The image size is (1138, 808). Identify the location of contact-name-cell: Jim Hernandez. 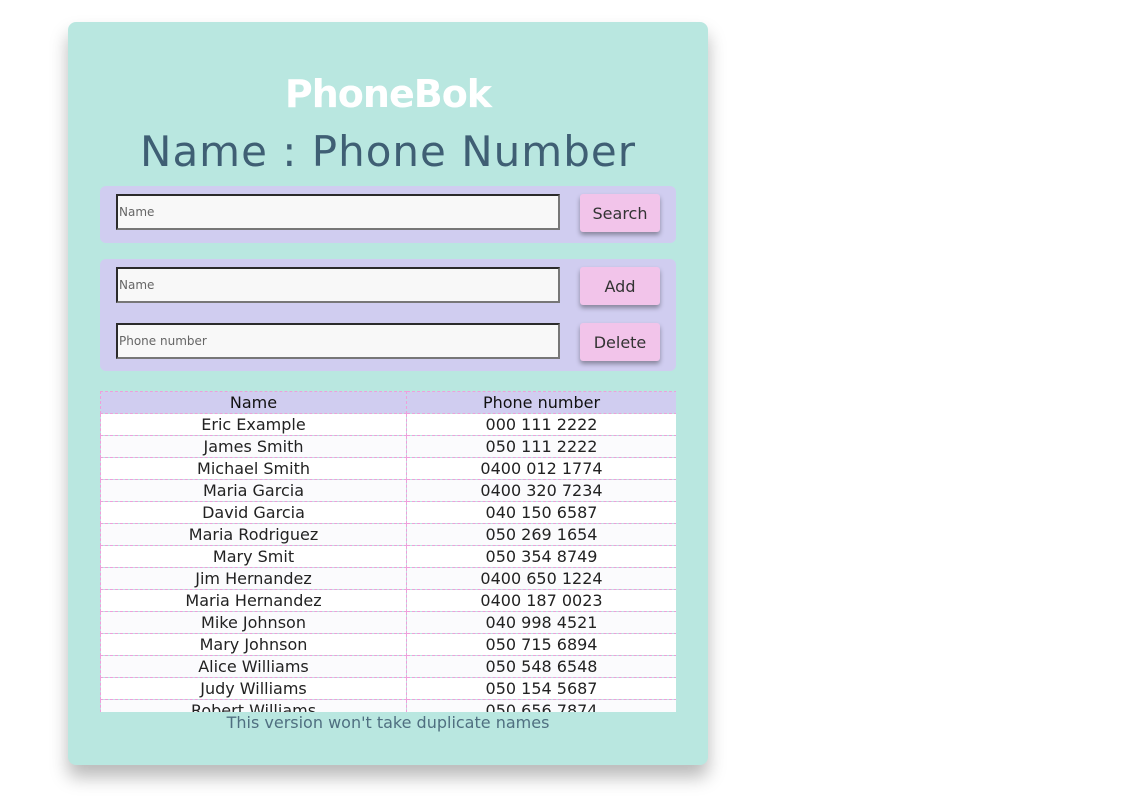
(253, 578).